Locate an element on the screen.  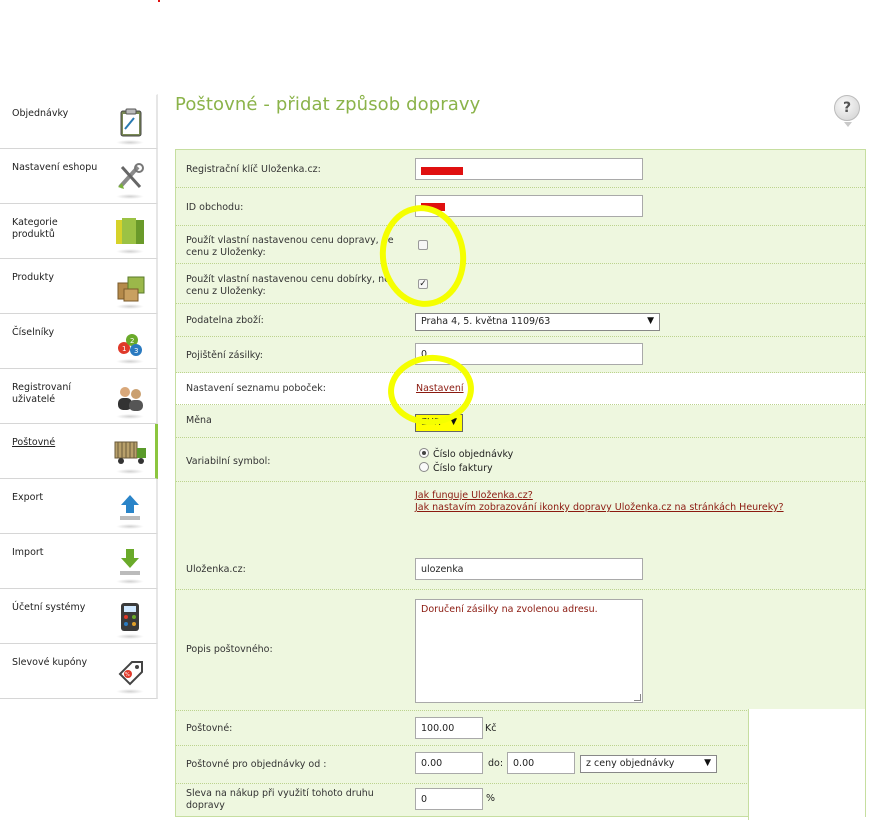
shop-id-label: ID obchodu: is located at coordinates (215, 207).